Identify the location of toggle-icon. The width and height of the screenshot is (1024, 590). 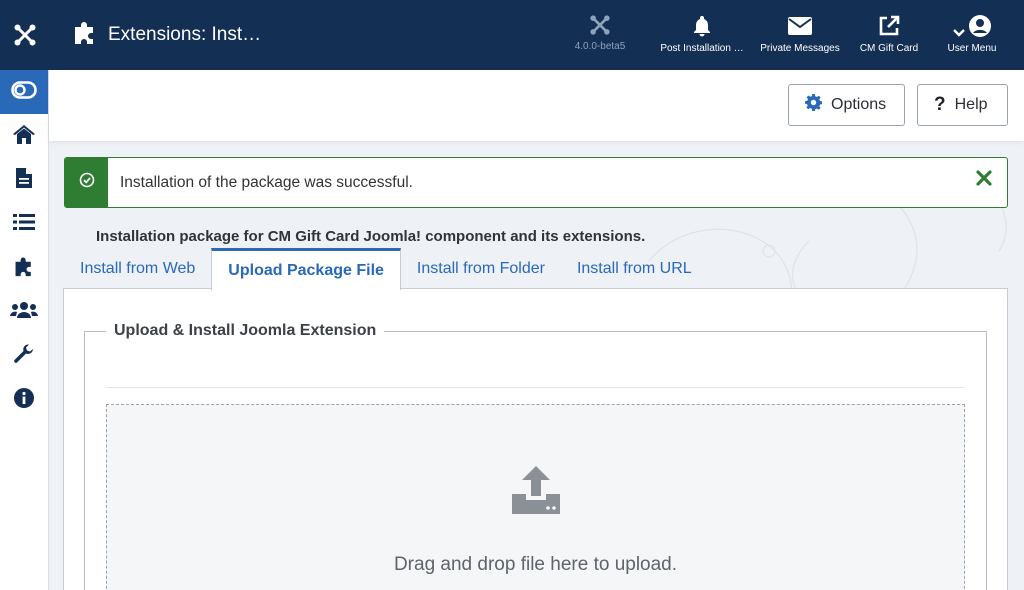
(24, 92).